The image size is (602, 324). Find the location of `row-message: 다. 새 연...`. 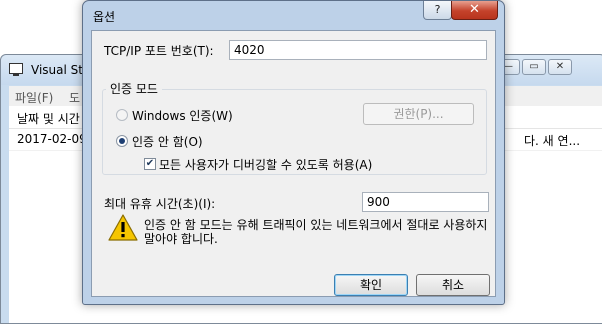

row-message: 다. 새 연... is located at coordinates (552, 141).